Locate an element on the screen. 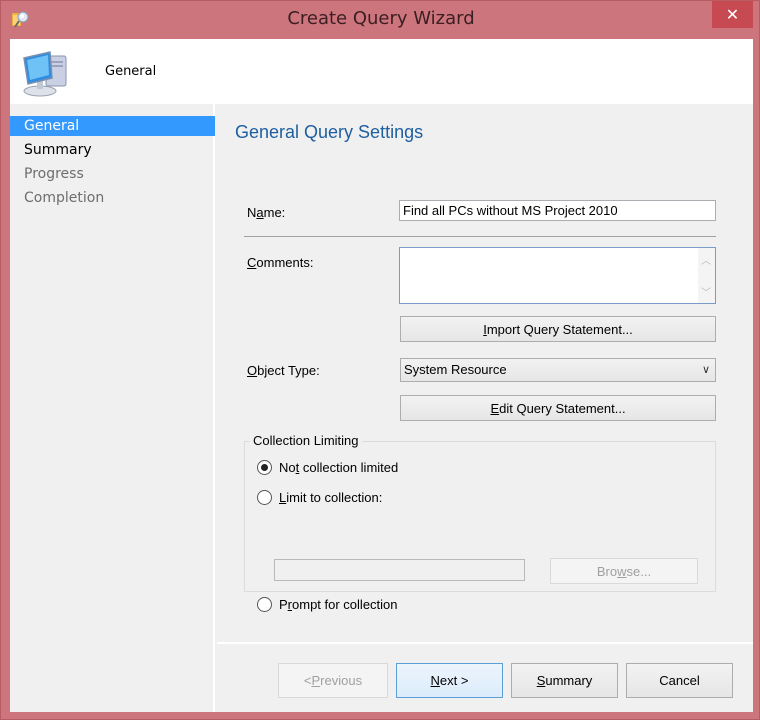 This screenshot has width=760, height=720. close-button: ✕ is located at coordinates (732, 14).